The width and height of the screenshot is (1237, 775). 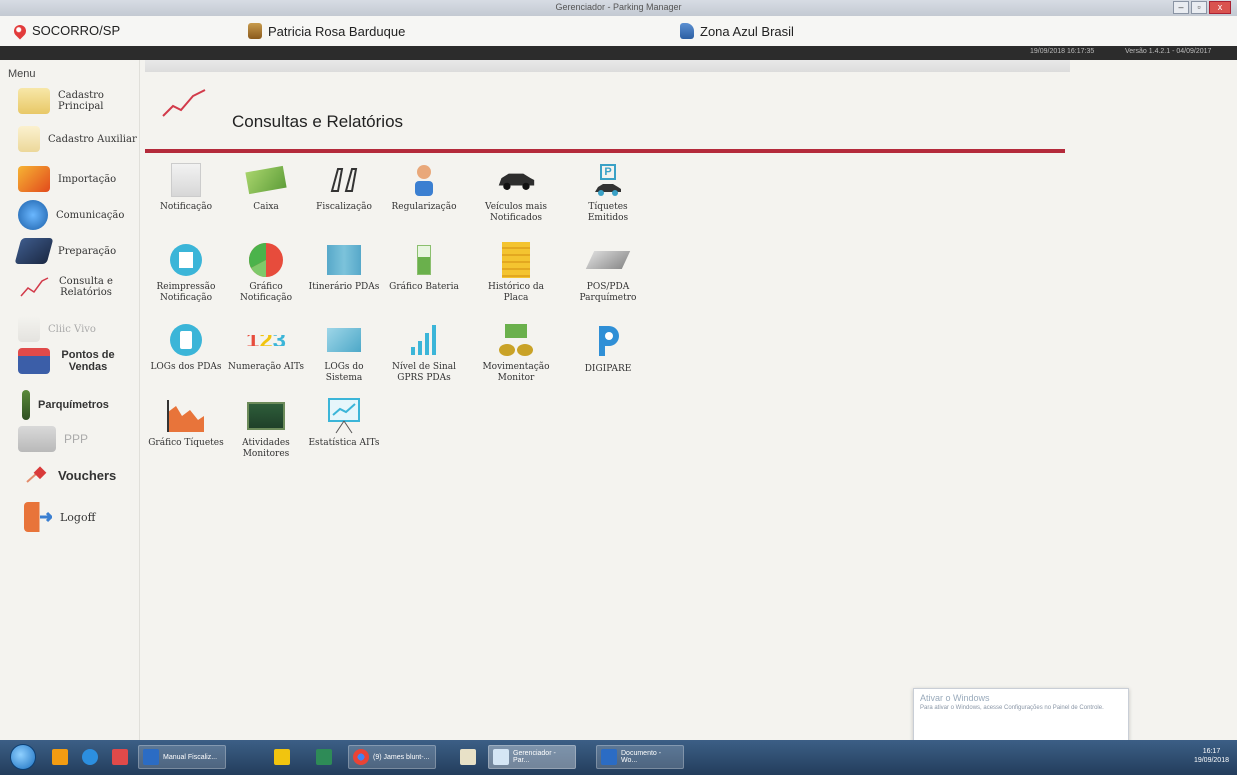 I want to click on page-title: Consultas e Relatórios, so click(x=318, y=121).